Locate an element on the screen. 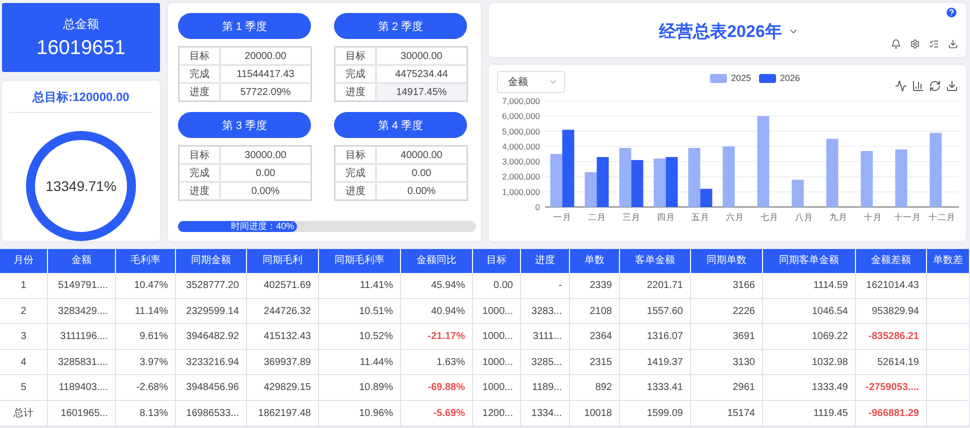 This screenshot has width=970, height=428. help-icon is located at coordinates (951, 12).